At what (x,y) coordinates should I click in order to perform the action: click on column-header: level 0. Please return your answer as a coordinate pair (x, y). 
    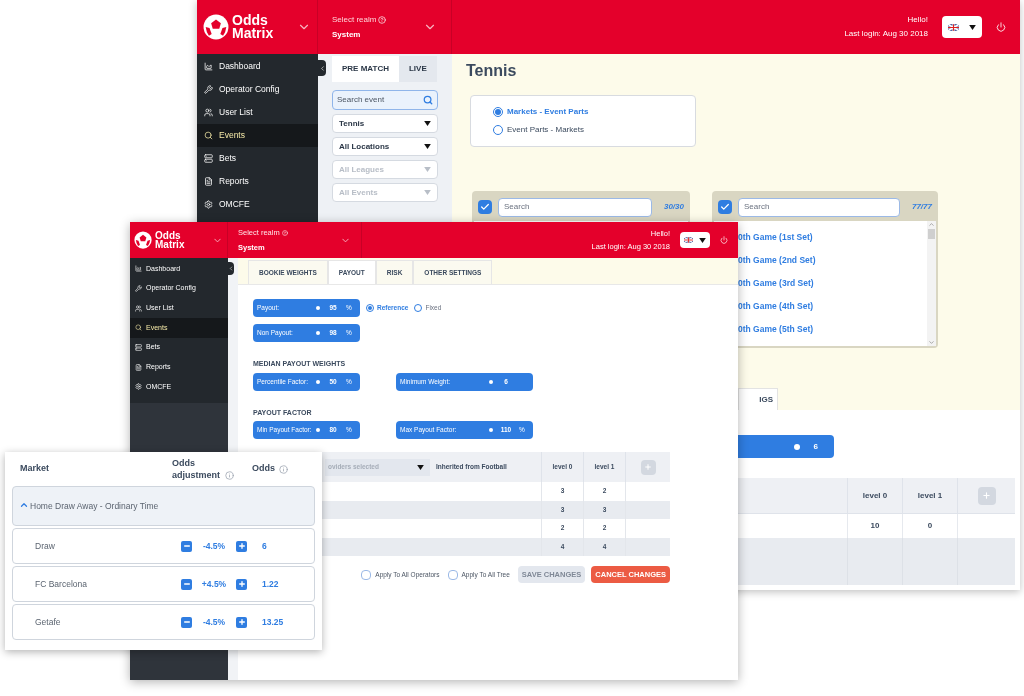
    Looking at the image, I should click on (874, 495).